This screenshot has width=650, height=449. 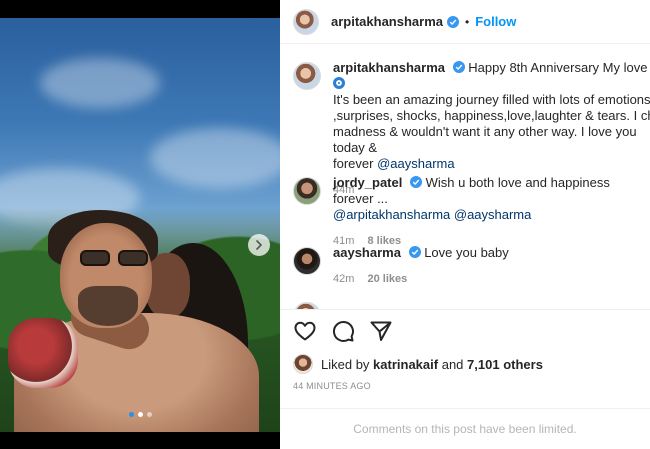 What do you see at coordinates (353, 163) in the screenshot?
I see `caption-line: forever` at bounding box center [353, 163].